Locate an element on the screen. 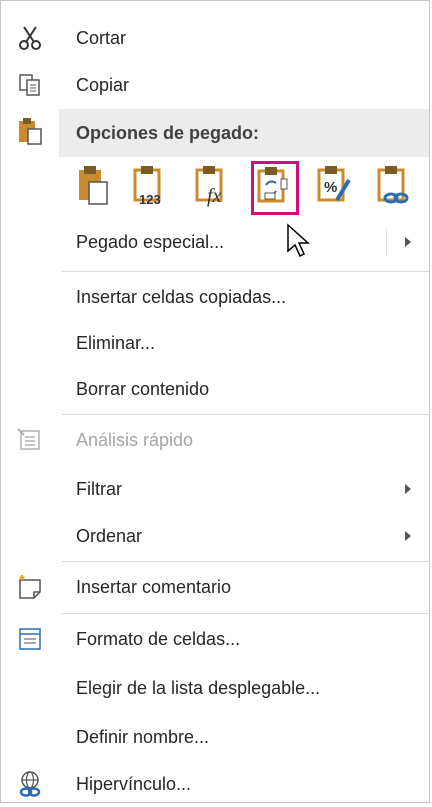  insert-comment-label: Insertar comentario is located at coordinates (154, 586).